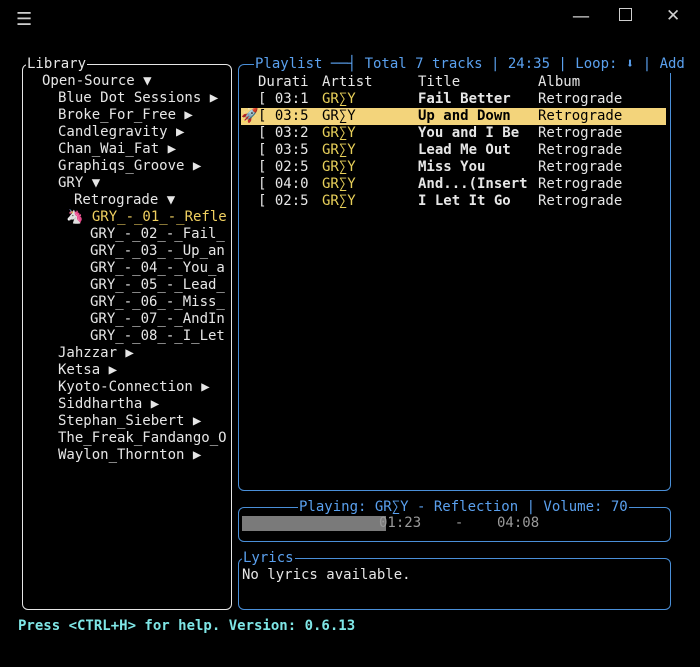 The width and height of the screenshot is (700, 667). I want to click on row-marker-icon: 🚀, so click(249, 116).